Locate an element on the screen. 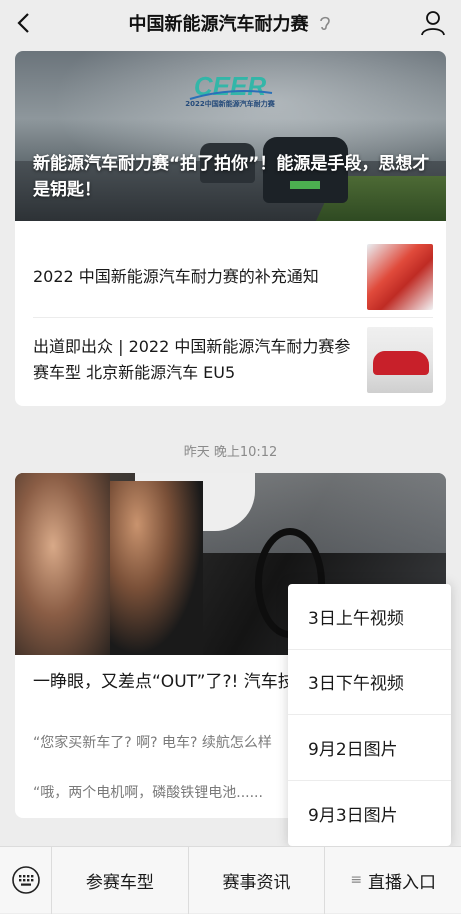 The height and width of the screenshot is (914, 461). menu-item-live: ≡ 直播入口 is located at coordinates (393, 880).